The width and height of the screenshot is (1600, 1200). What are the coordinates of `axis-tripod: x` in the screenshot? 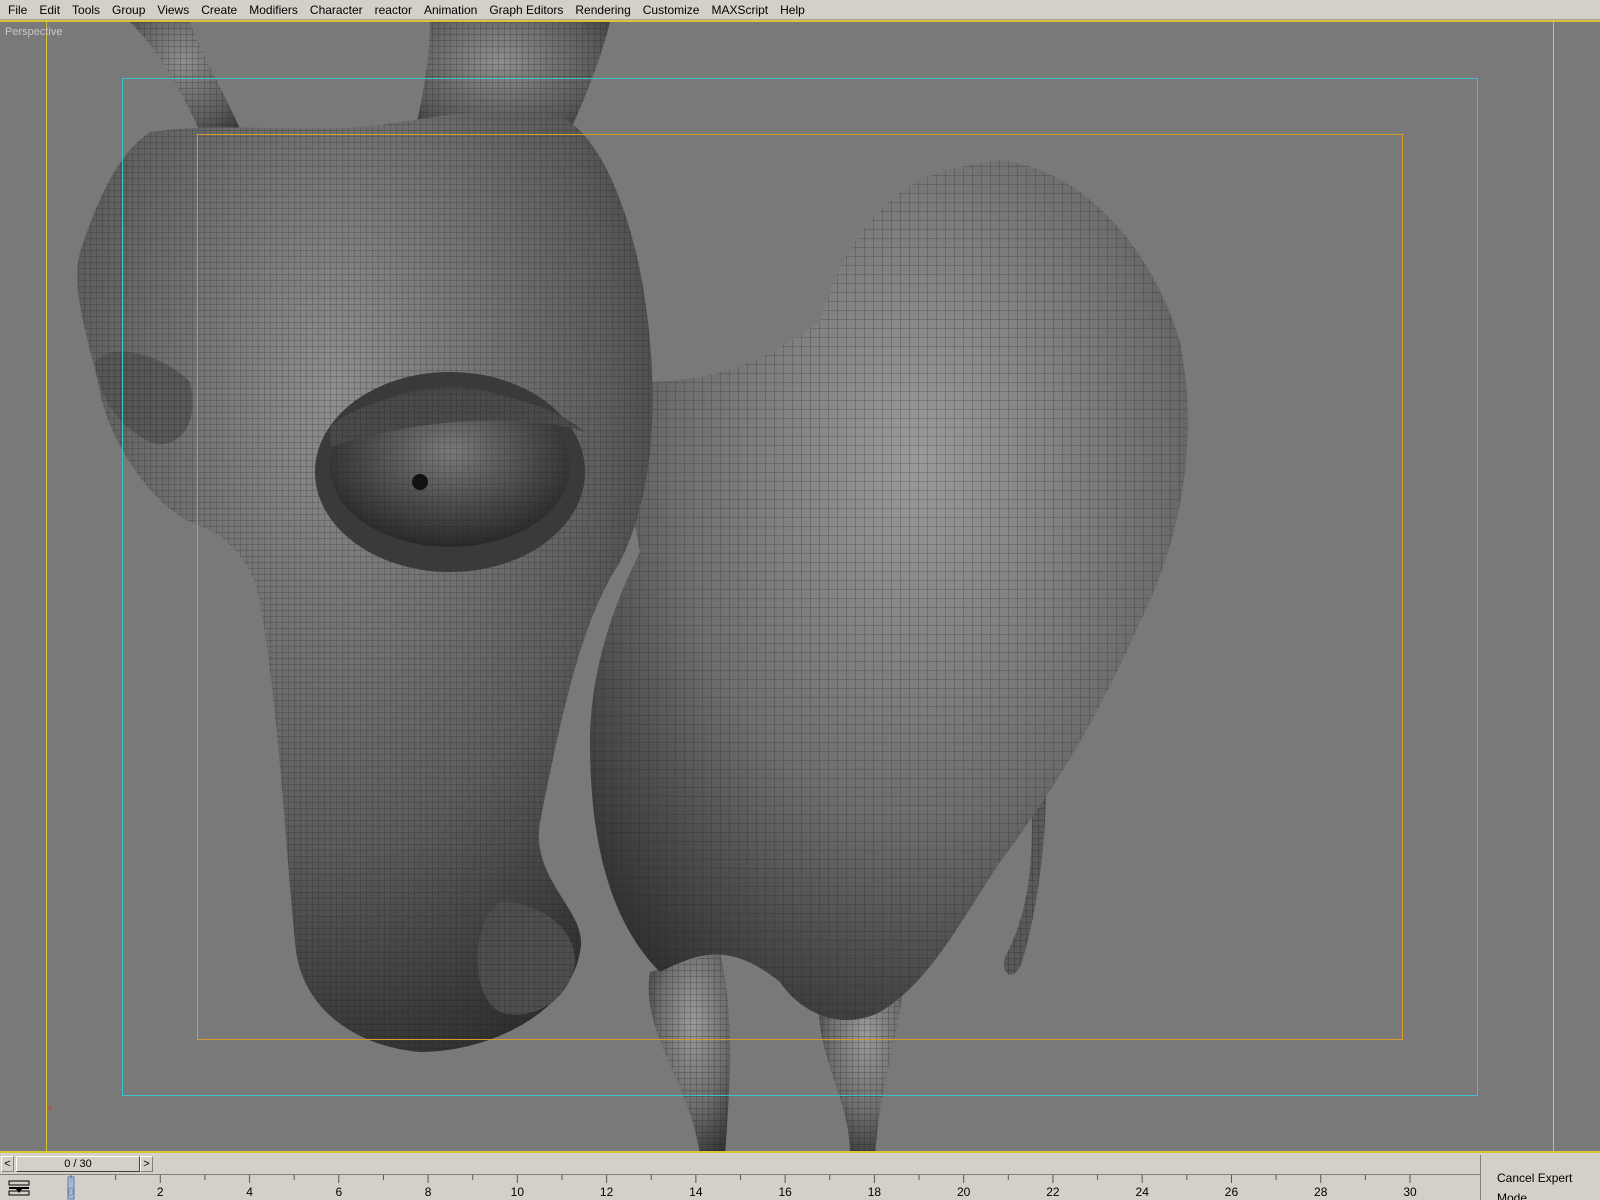 It's located at (50, 1107).